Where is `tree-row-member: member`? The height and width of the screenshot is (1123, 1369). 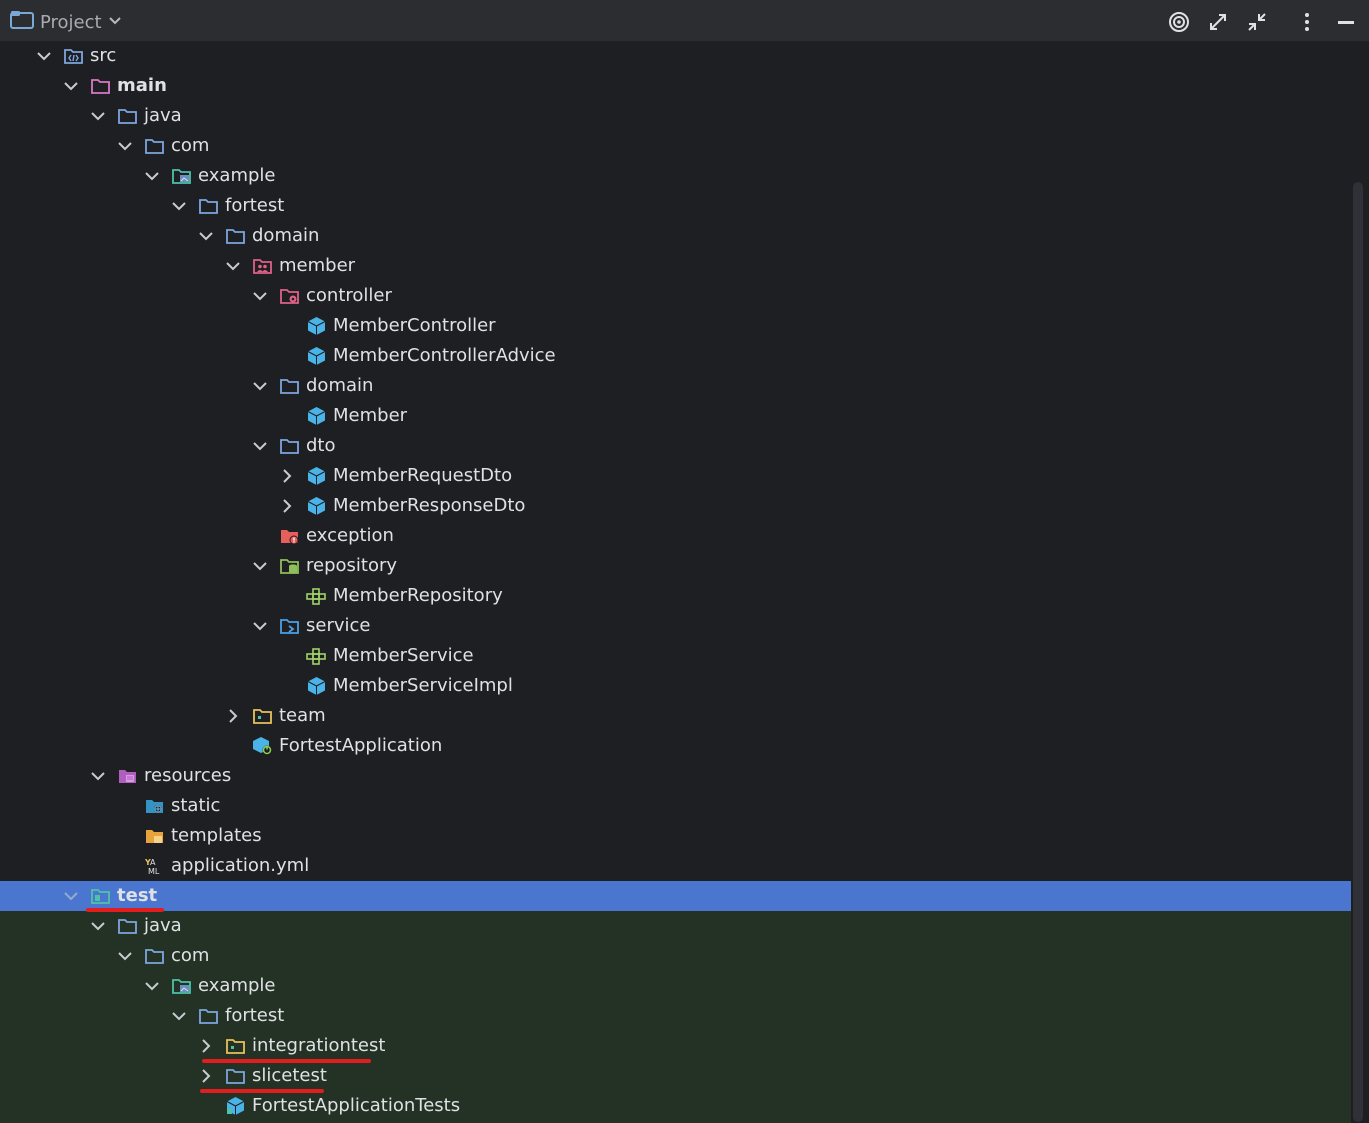
tree-row-member: member is located at coordinates (675, 266).